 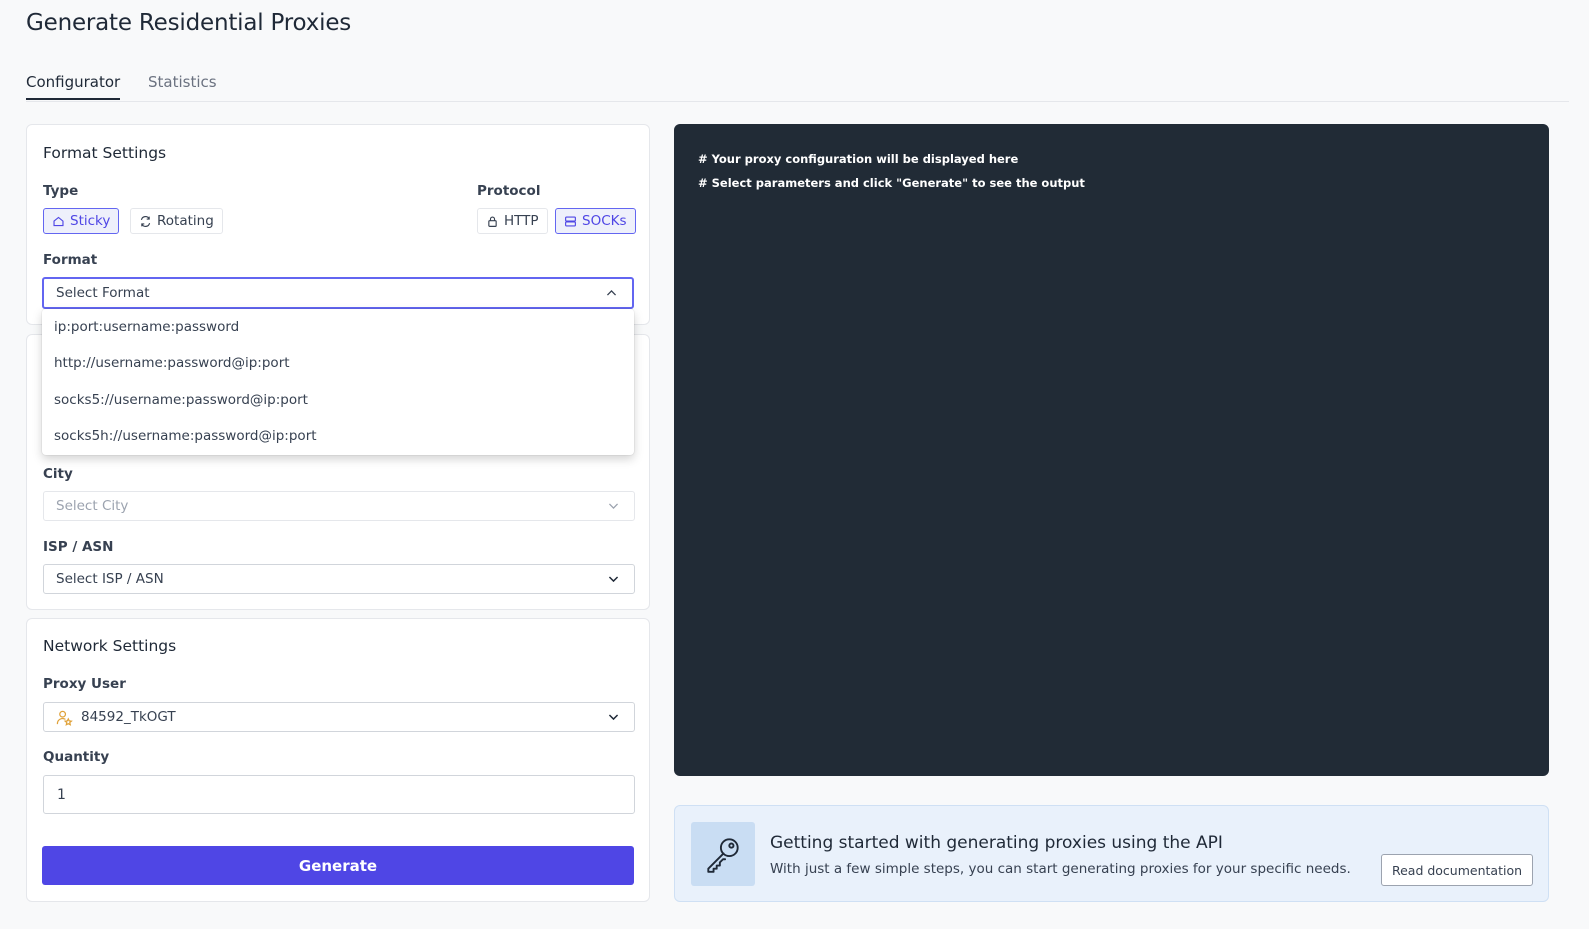 I want to click on quantity-label: Quantity, so click(x=76, y=757).